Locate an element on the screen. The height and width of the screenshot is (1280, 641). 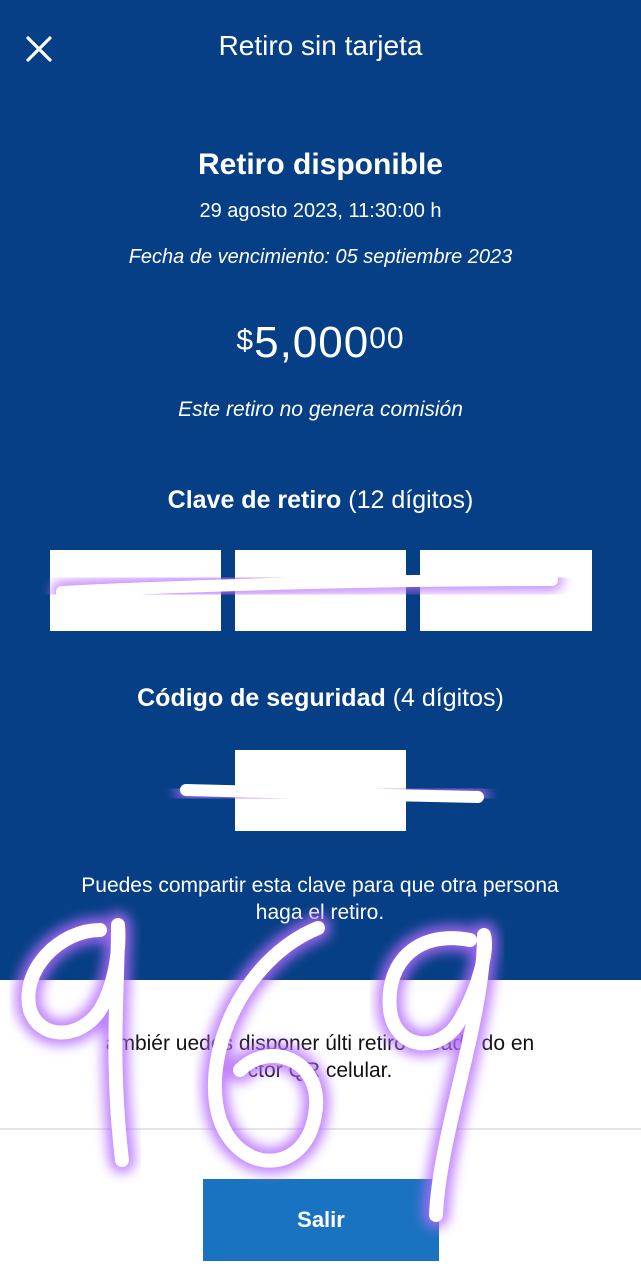
amount-cents: 00 is located at coordinates (387, 338).